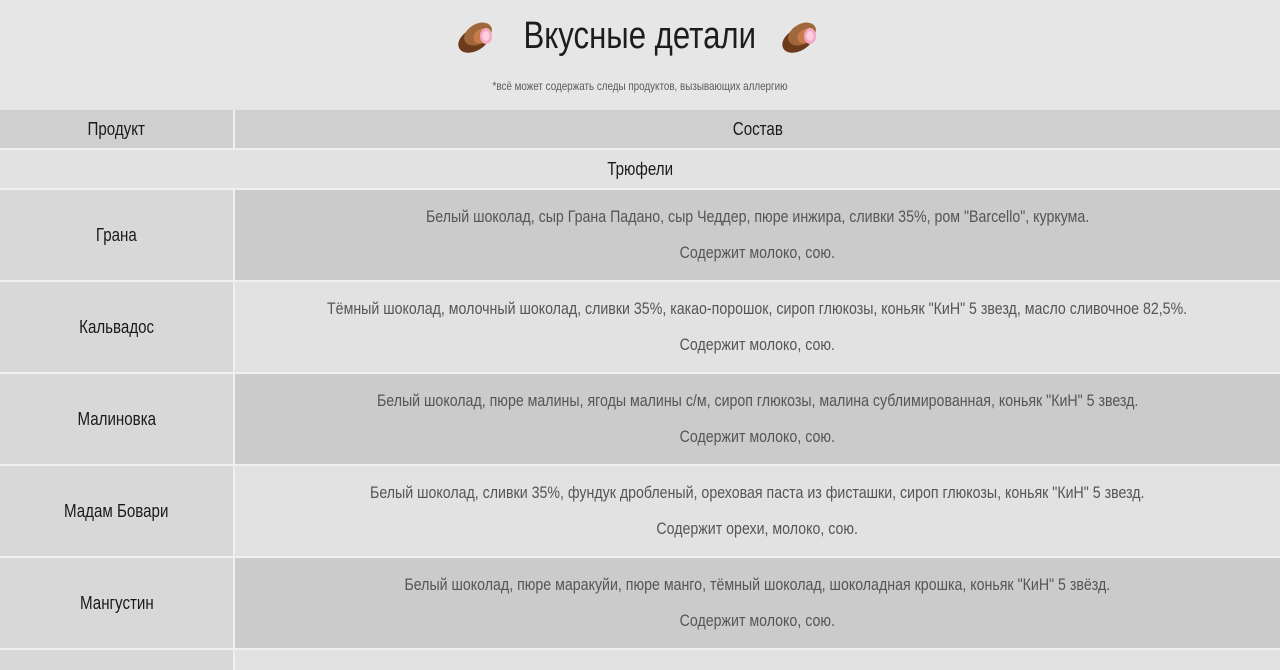 The image size is (1280, 670). I want to click on column-header-composition: Состав, so click(757, 130).